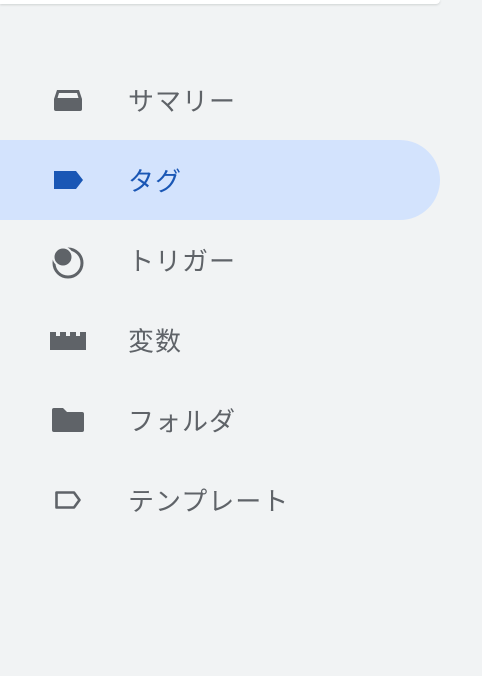  I want to click on top-card-edge, so click(220, 2).